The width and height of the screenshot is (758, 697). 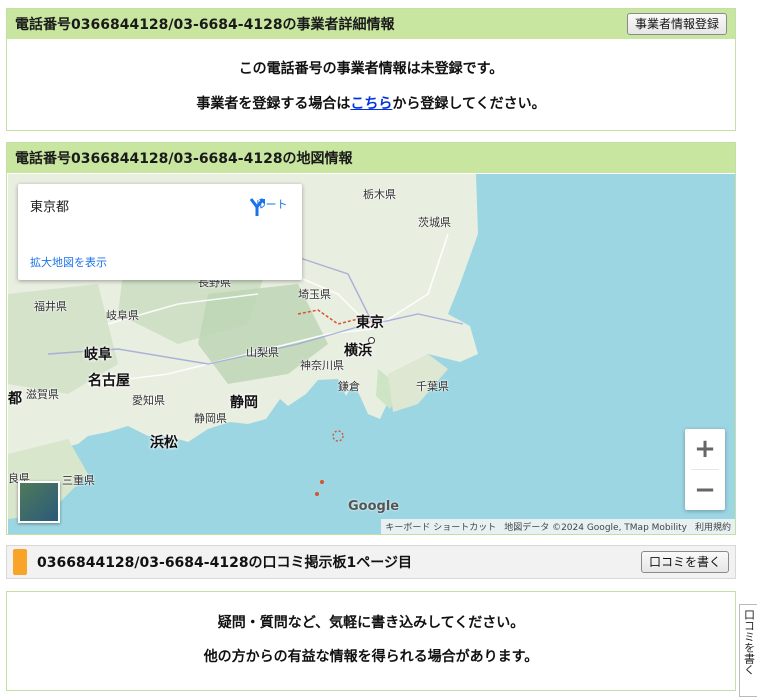 I want to click on zoom-out-button: −, so click(x=705, y=490).